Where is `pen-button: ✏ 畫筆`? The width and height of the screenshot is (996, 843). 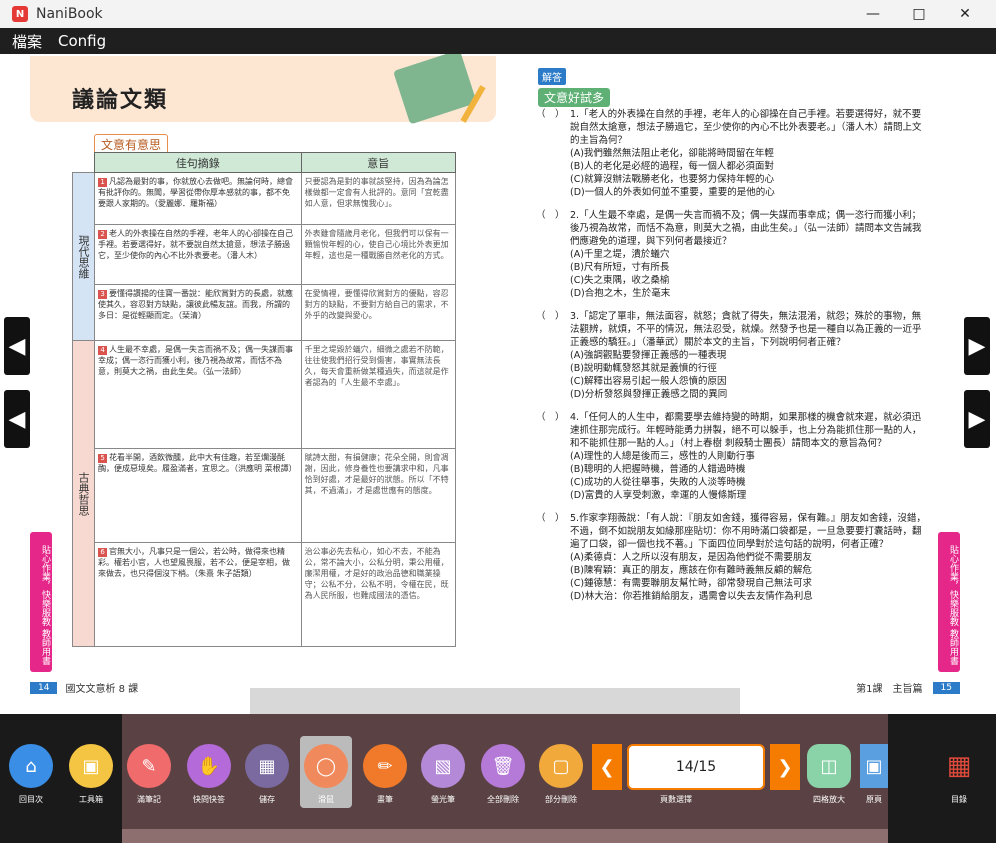 pen-button: ✏ 畫筆 is located at coordinates (385, 774).